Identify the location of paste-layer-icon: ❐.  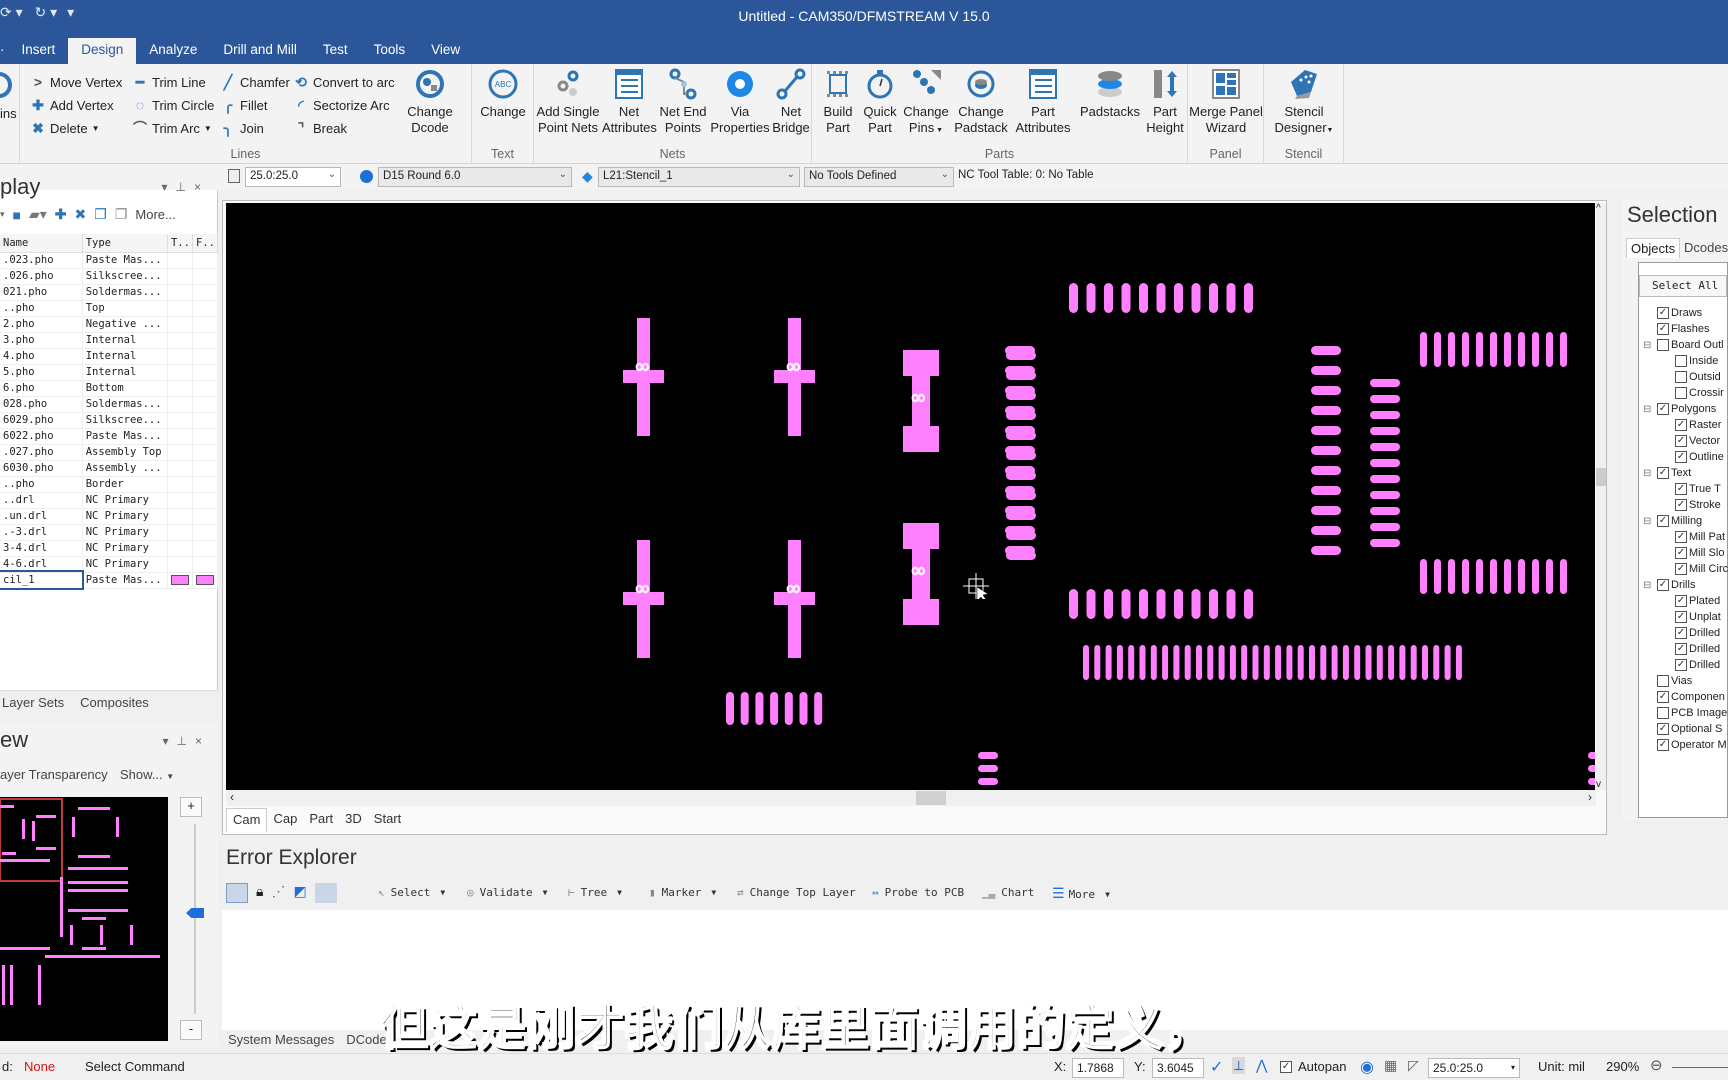
(121, 214).